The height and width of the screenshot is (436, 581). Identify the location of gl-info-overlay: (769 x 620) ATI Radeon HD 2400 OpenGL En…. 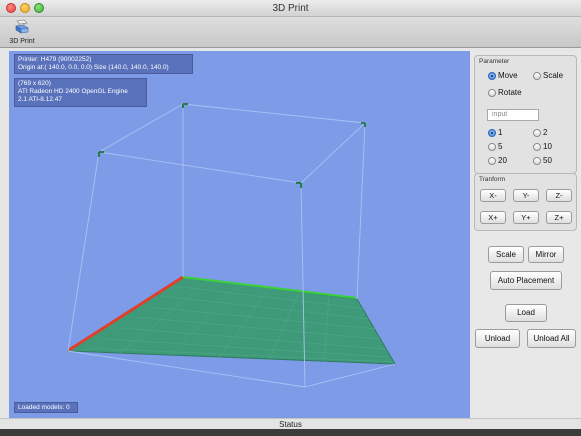
(80, 92).